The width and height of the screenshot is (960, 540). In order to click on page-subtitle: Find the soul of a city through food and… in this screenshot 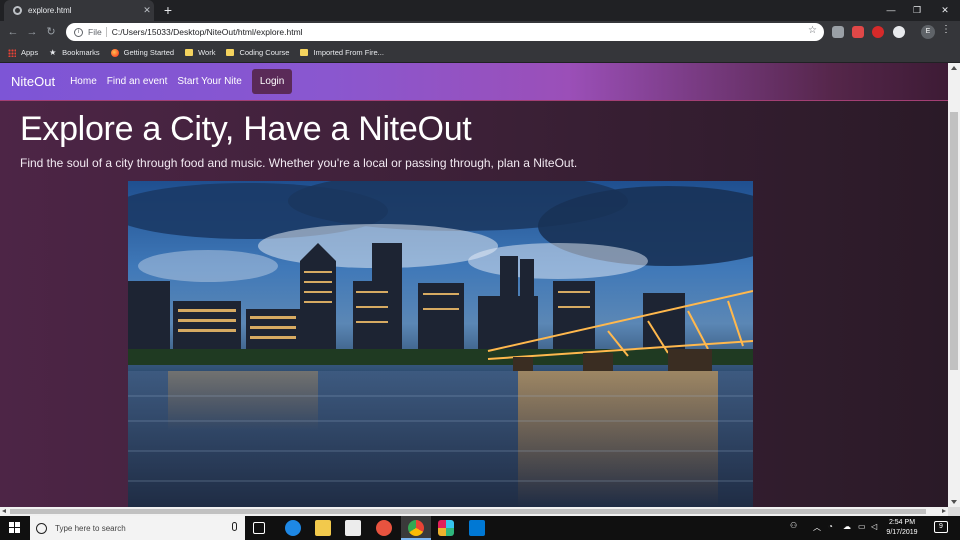, I will do `click(299, 163)`.